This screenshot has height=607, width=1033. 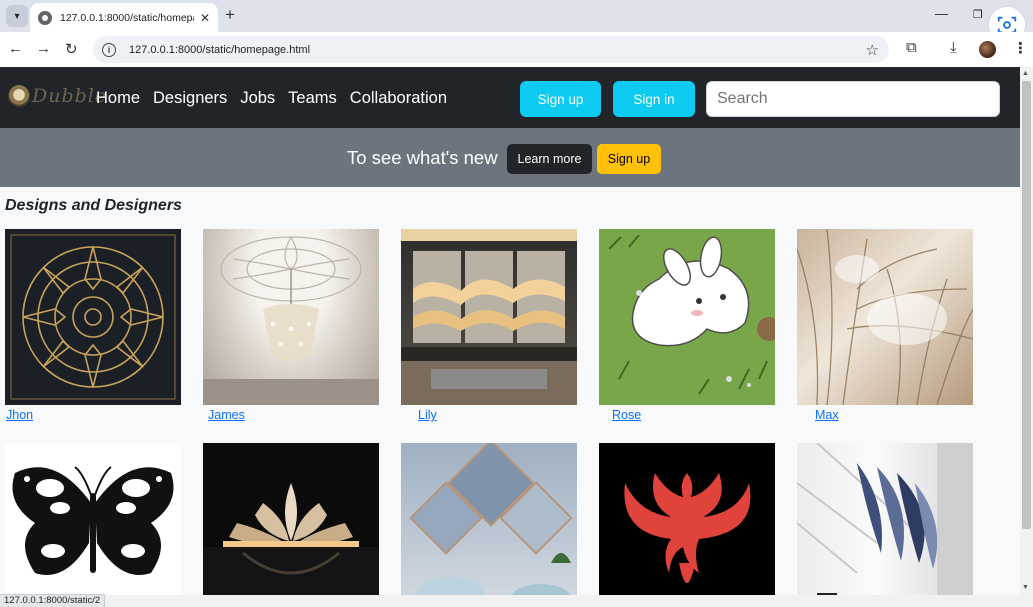 What do you see at coordinates (516, 22) in the screenshot?
I see `browser-tab-strip: ▾ 127.0.0.1:8000/static/homepage ✕ + — ❐` at bounding box center [516, 22].